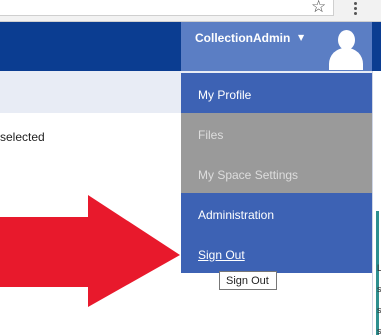 This screenshot has height=335, width=381. Describe the element at coordinates (355, 9) in the screenshot. I see `kebab-menu-icon` at that location.